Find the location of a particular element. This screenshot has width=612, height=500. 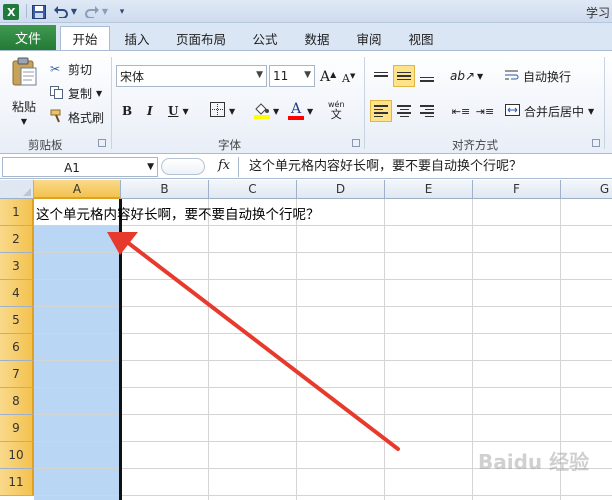

align-center-button is located at coordinates (404, 111).